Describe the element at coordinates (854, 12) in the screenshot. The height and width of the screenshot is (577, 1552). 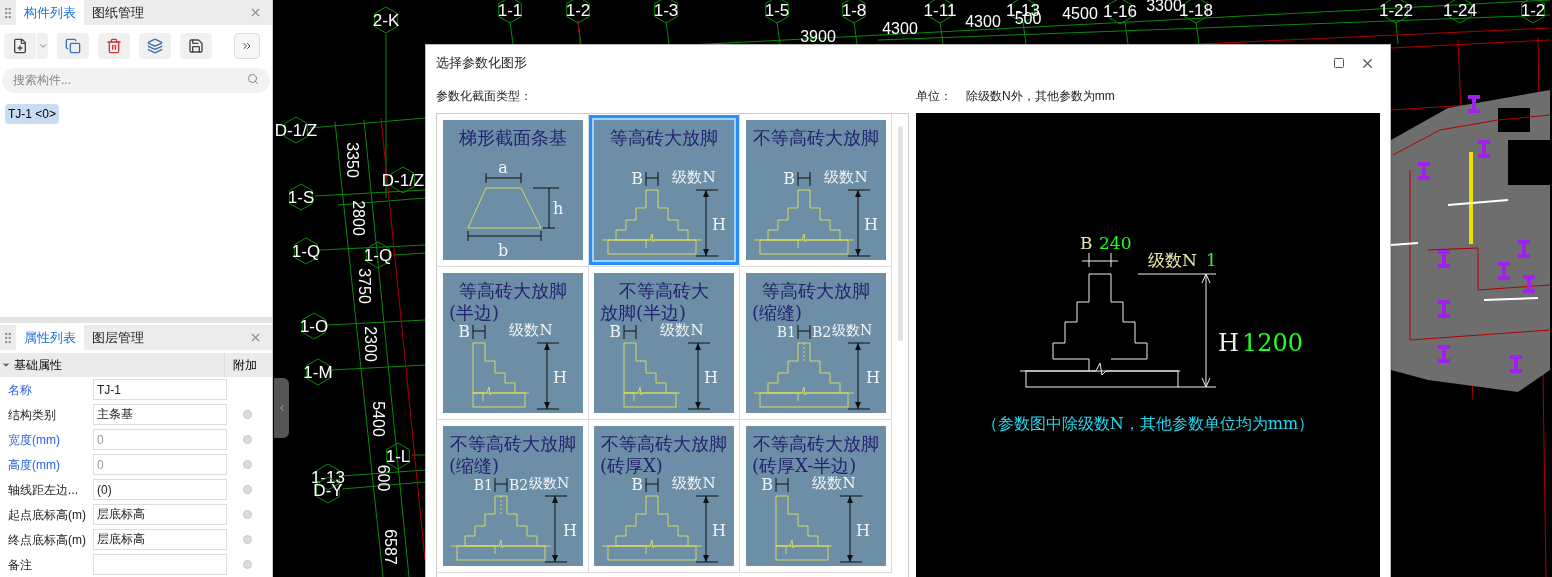
I see `axis-marker: 1-8` at that location.